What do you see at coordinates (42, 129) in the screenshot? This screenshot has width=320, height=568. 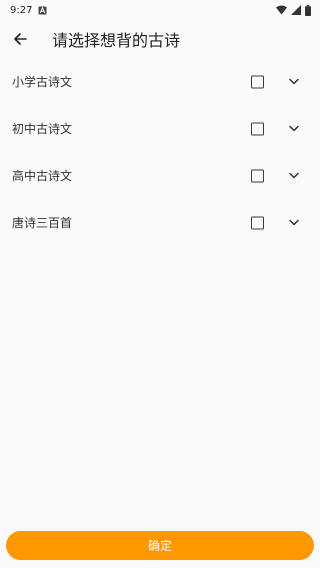 I see `list-item-label: 初中古诗文` at bounding box center [42, 129].